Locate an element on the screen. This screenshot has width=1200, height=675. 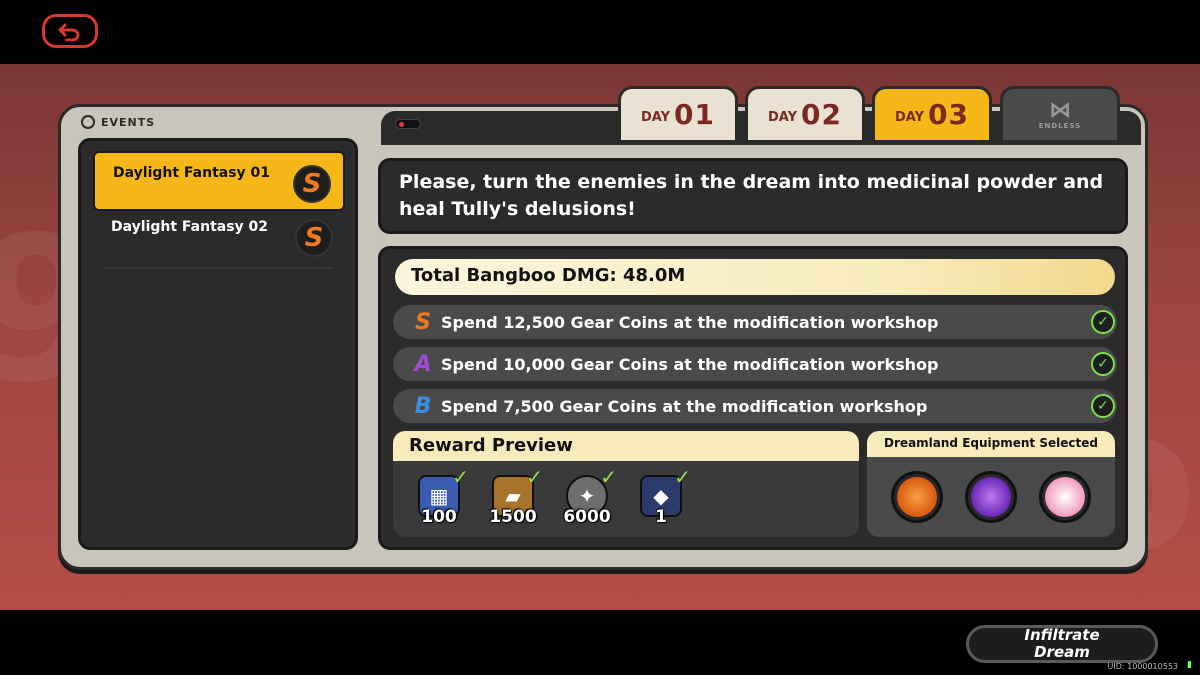
reward-quantity: 1 is located at coordinates (661, 517).